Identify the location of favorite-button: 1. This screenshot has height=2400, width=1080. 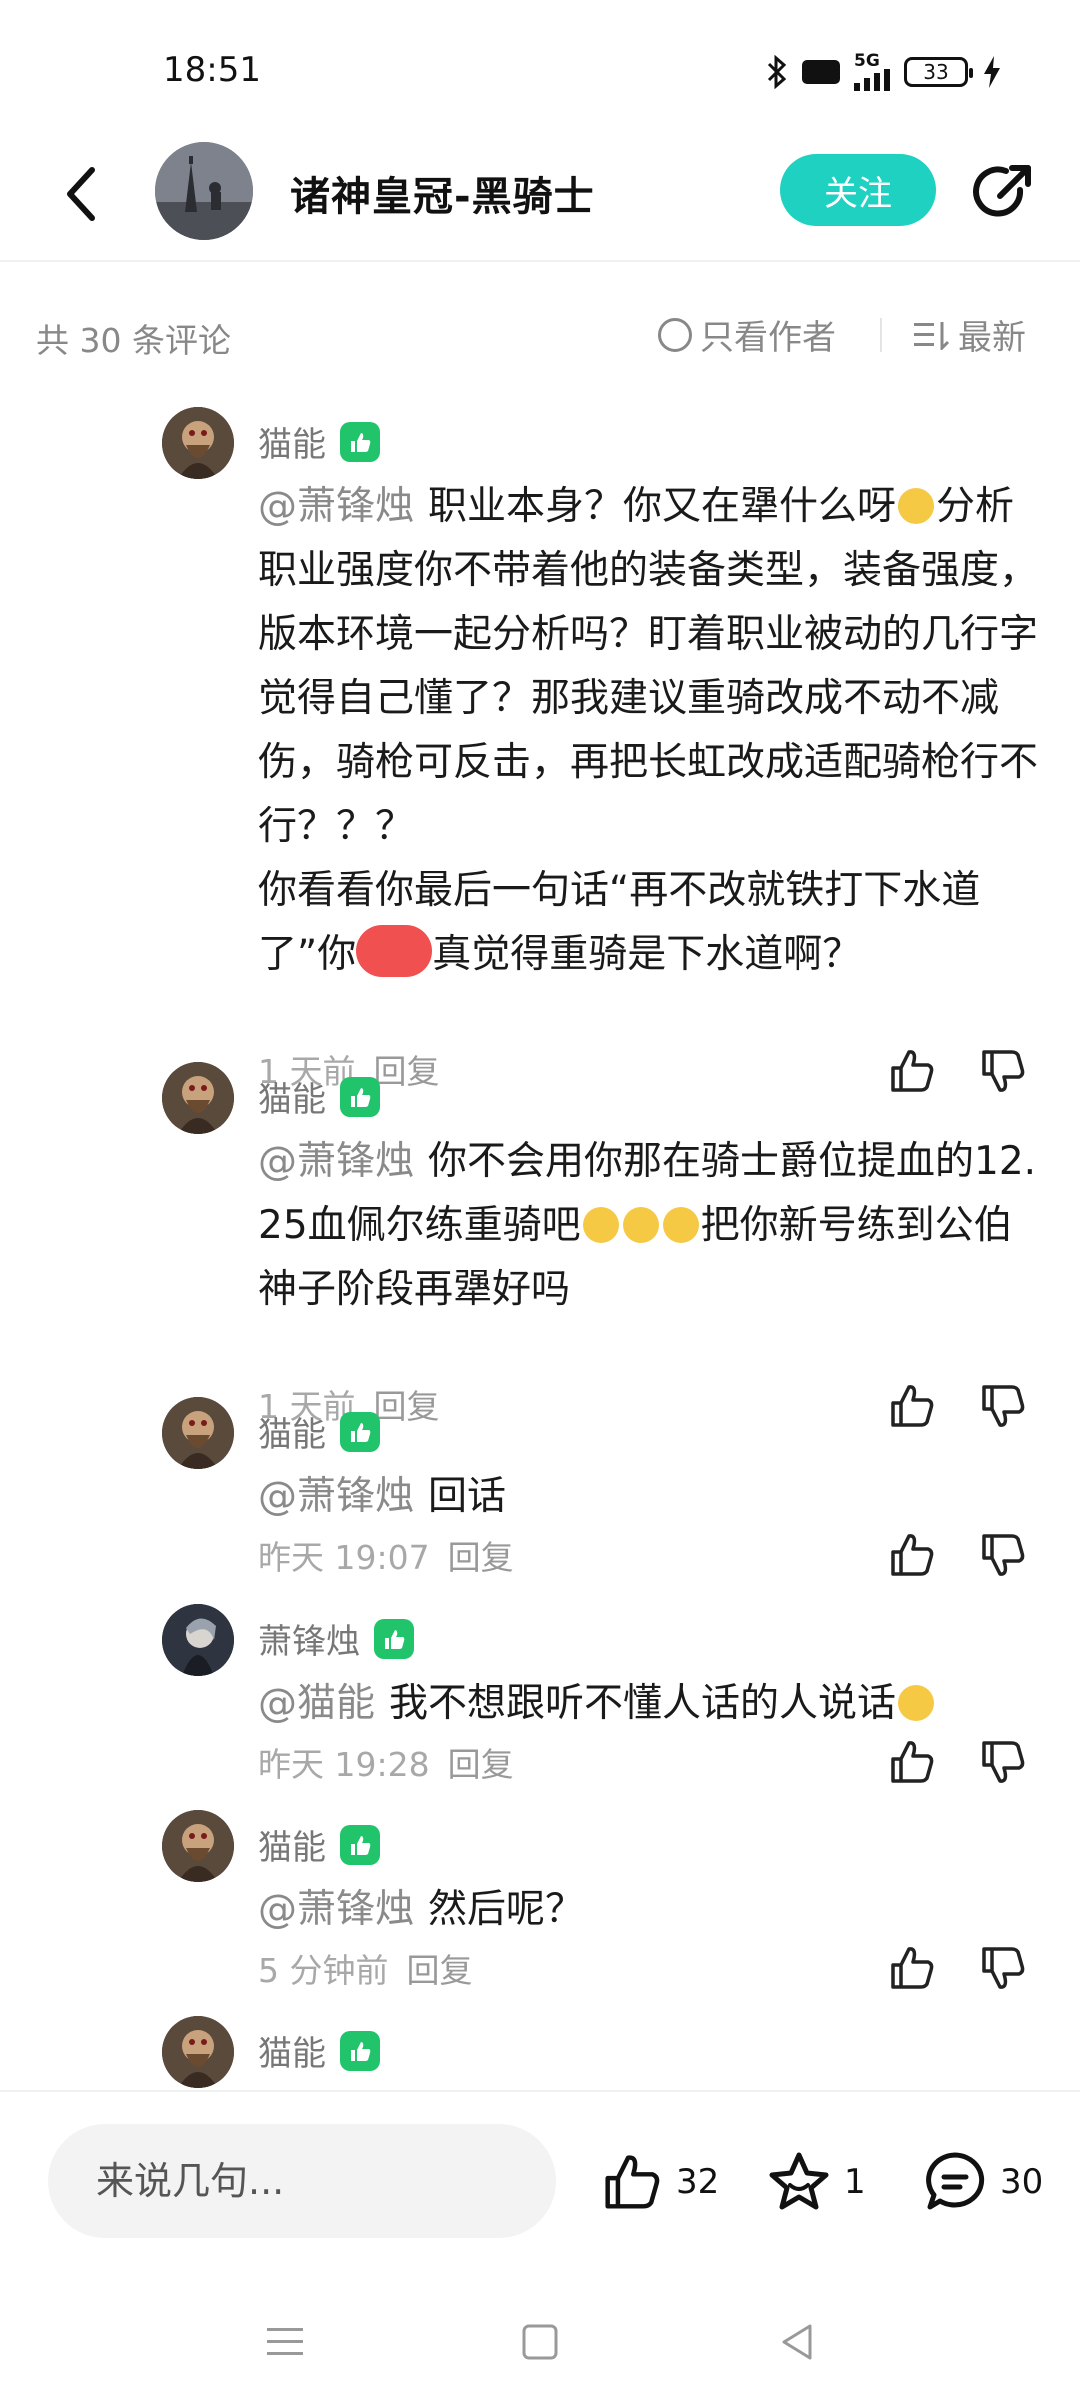
(816, 2182).